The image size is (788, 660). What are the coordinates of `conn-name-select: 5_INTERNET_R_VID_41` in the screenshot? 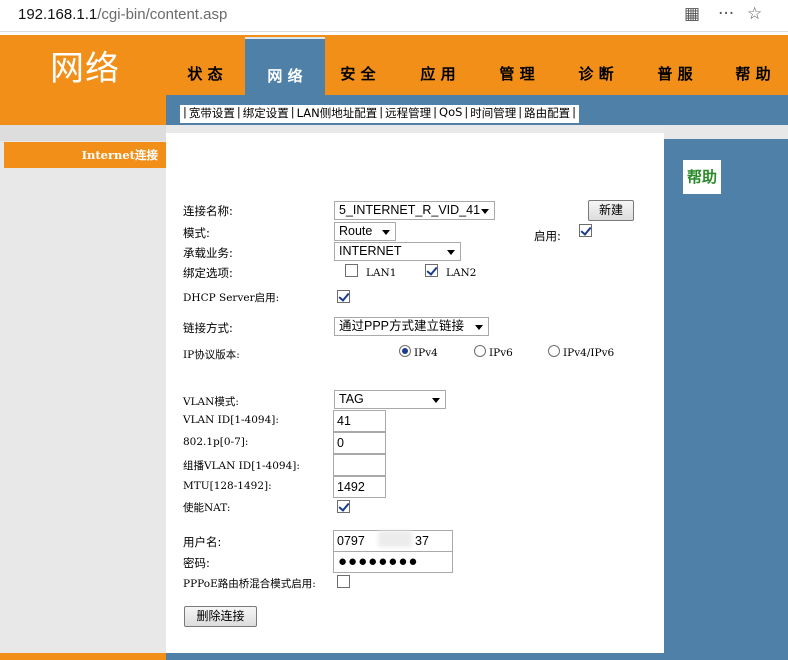 It's located at (414, 210).